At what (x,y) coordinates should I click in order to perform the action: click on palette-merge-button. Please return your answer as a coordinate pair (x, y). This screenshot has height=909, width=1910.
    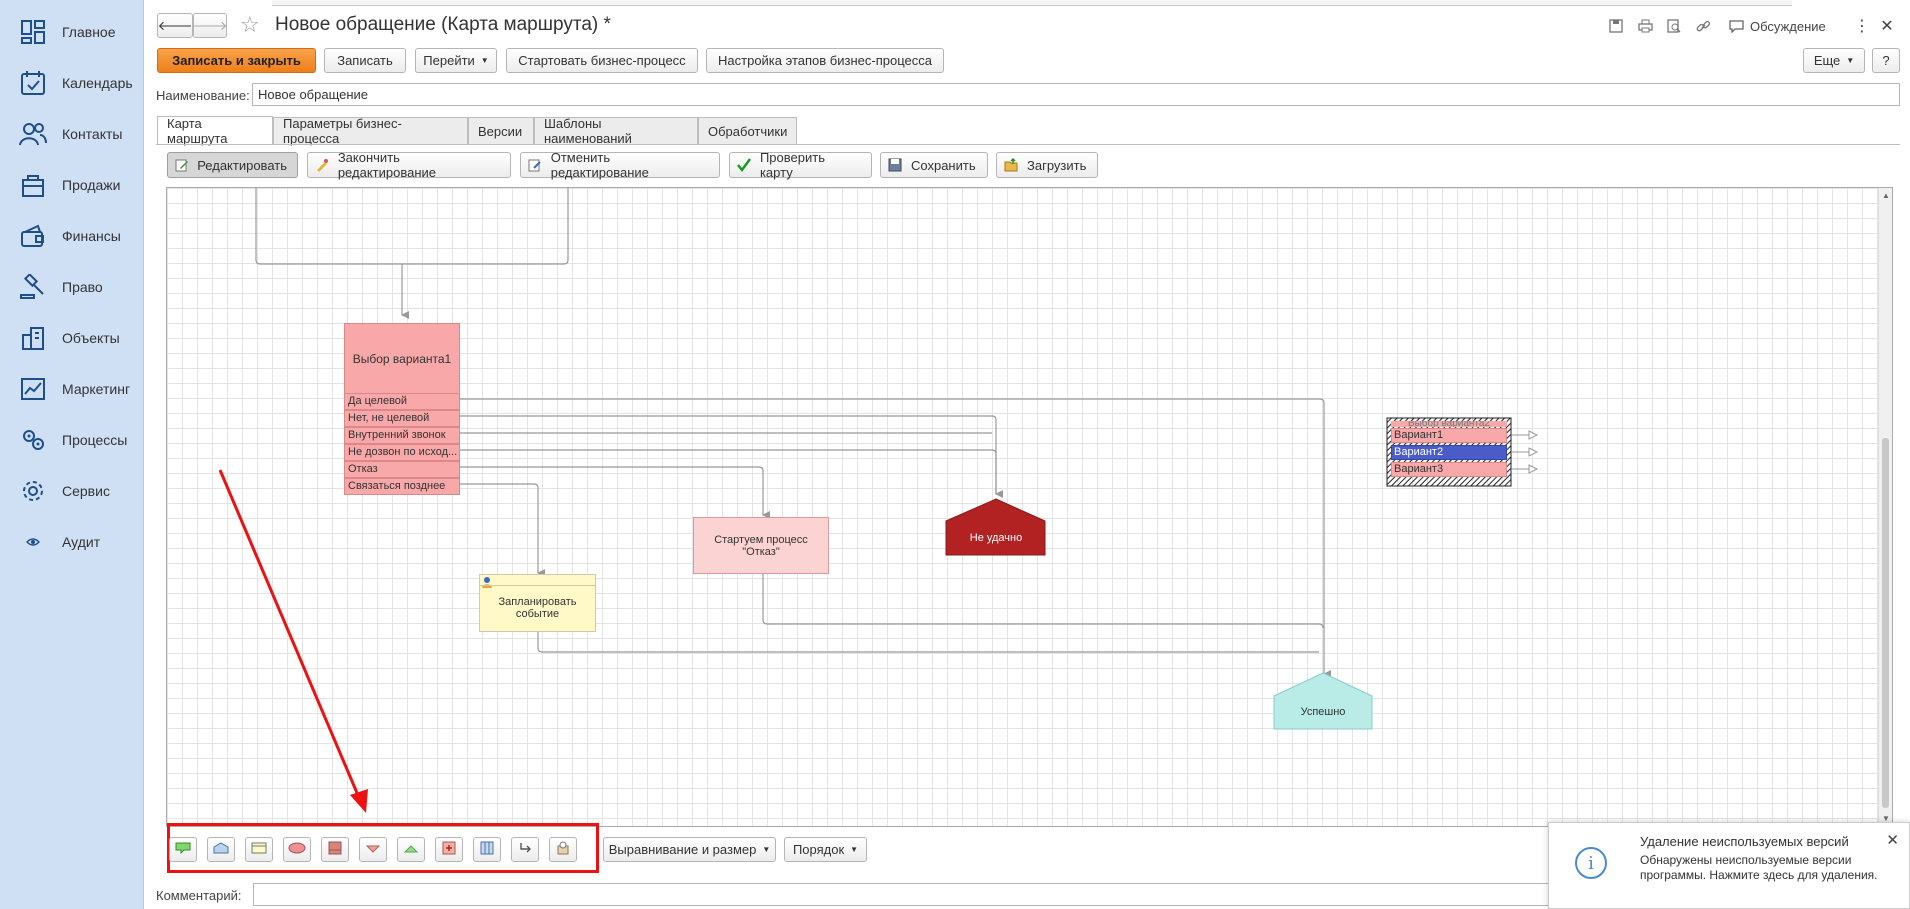
    Looking at the image, I should click on (411, 849).